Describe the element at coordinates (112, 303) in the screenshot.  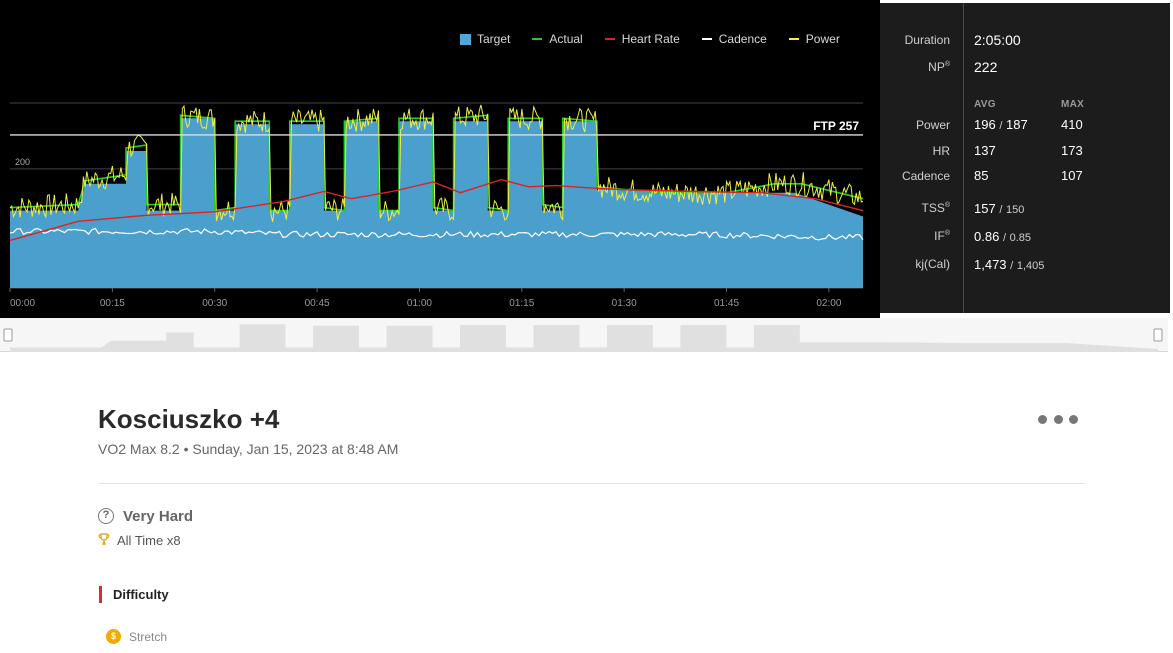
I see `x-tick-label: 00:15` at that location.